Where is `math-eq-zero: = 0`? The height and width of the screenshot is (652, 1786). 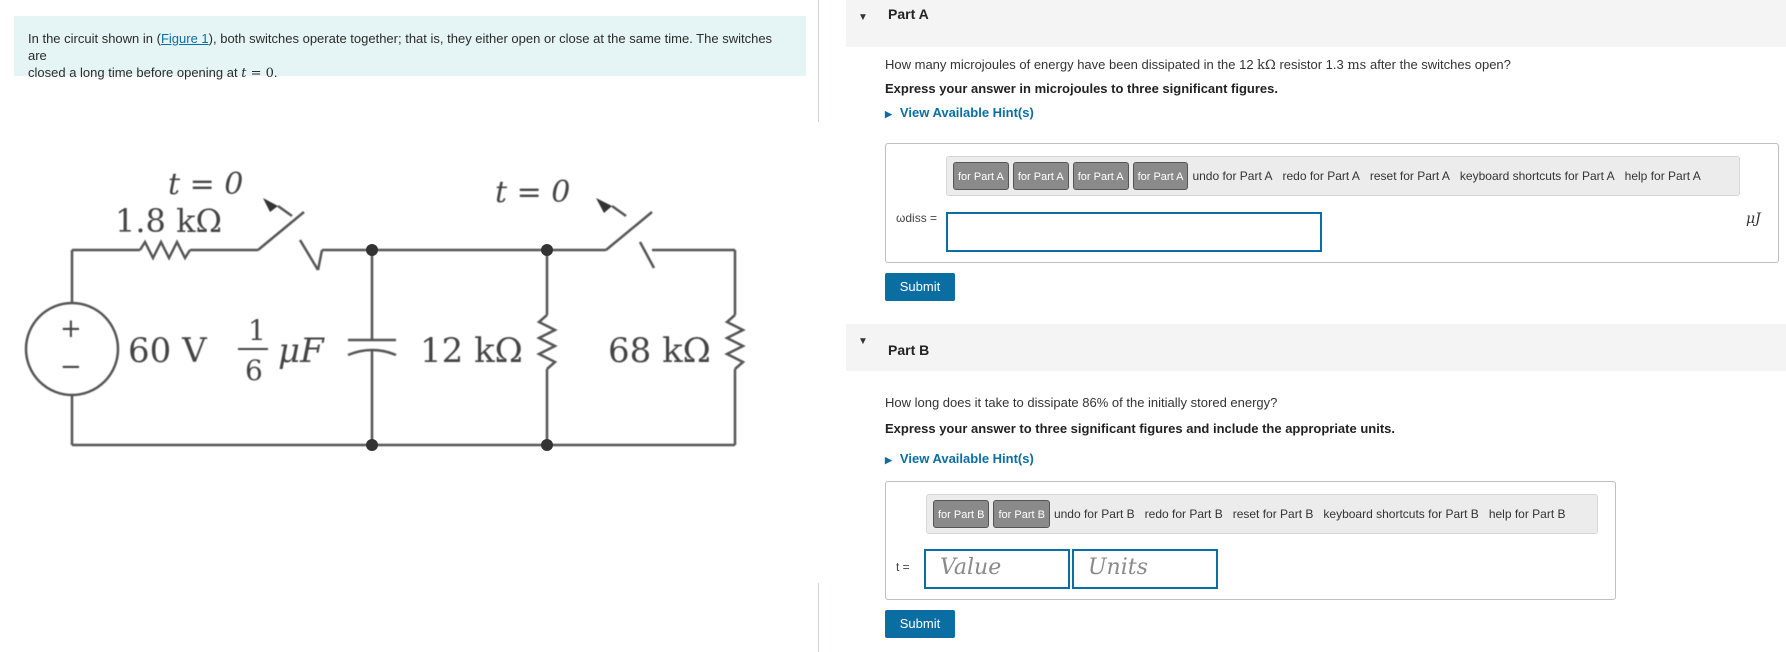 math-eq-zero: = 0 is located at coordinates (260, 73).